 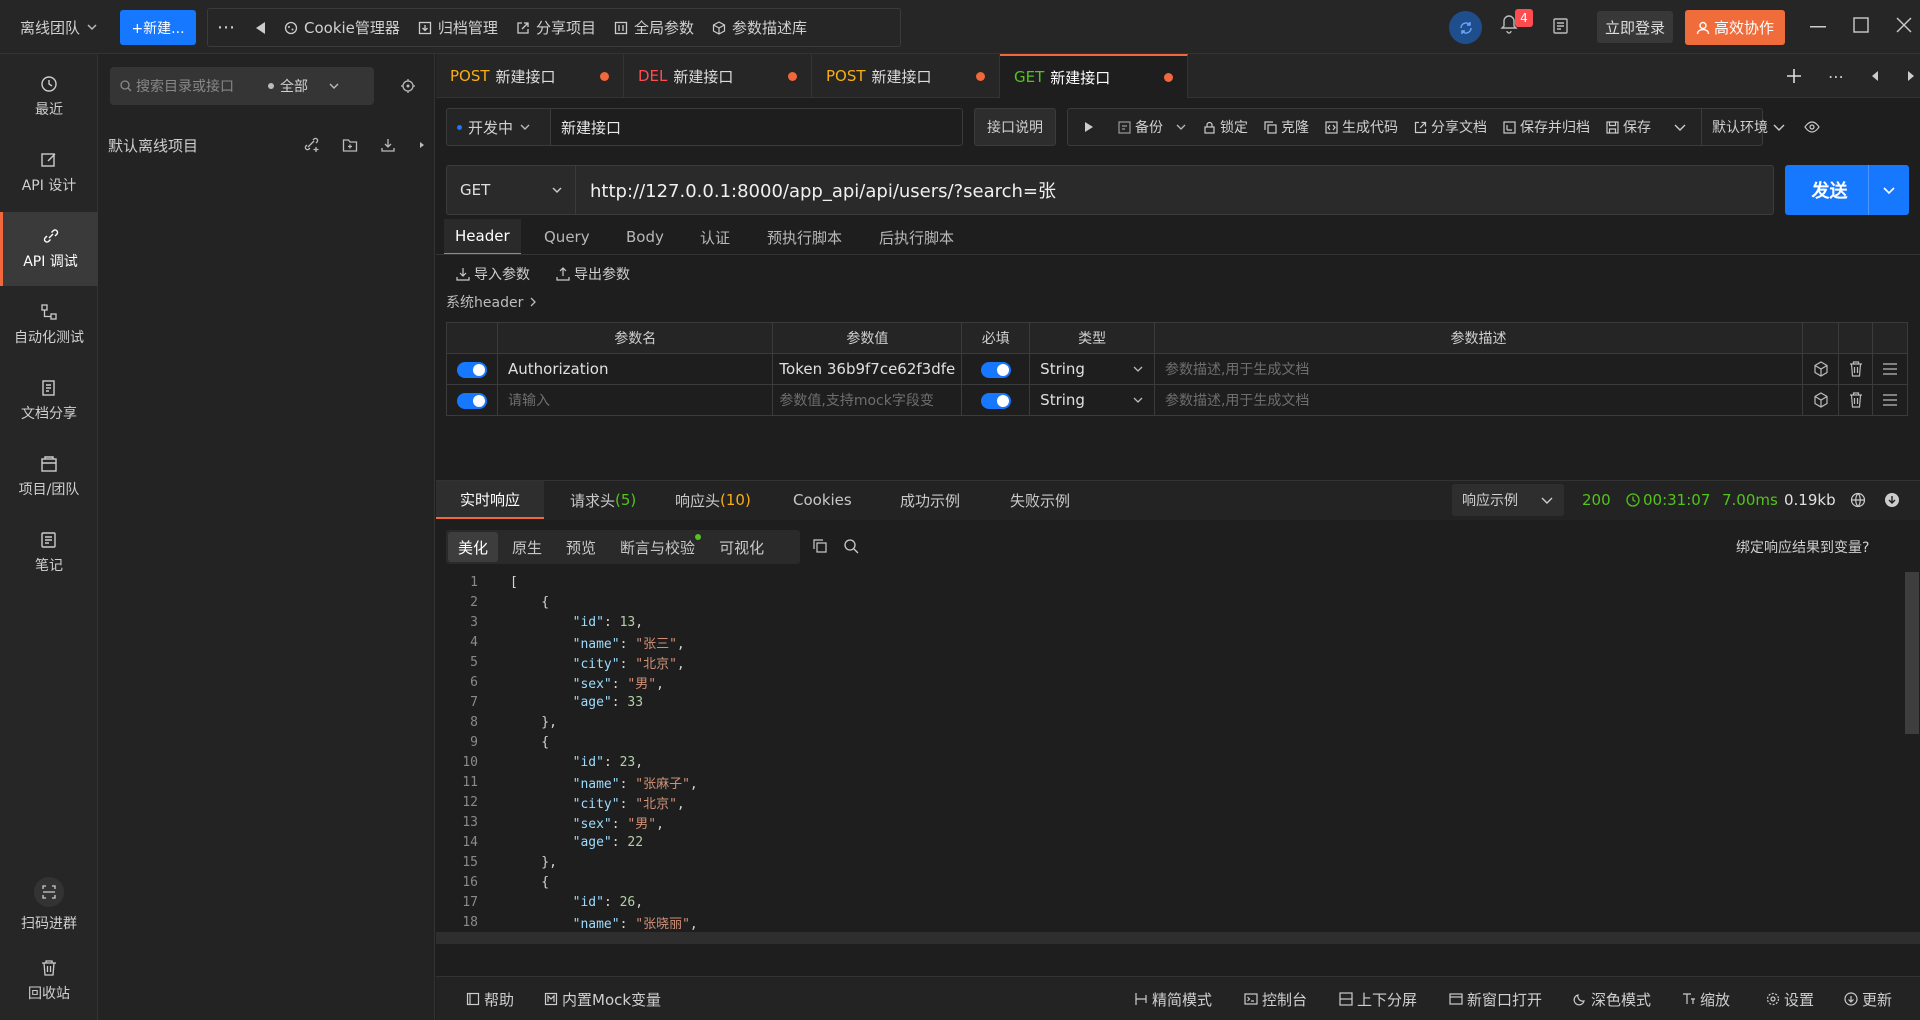 I want to click on update-button: 更新, so click(x=1868, y=998).